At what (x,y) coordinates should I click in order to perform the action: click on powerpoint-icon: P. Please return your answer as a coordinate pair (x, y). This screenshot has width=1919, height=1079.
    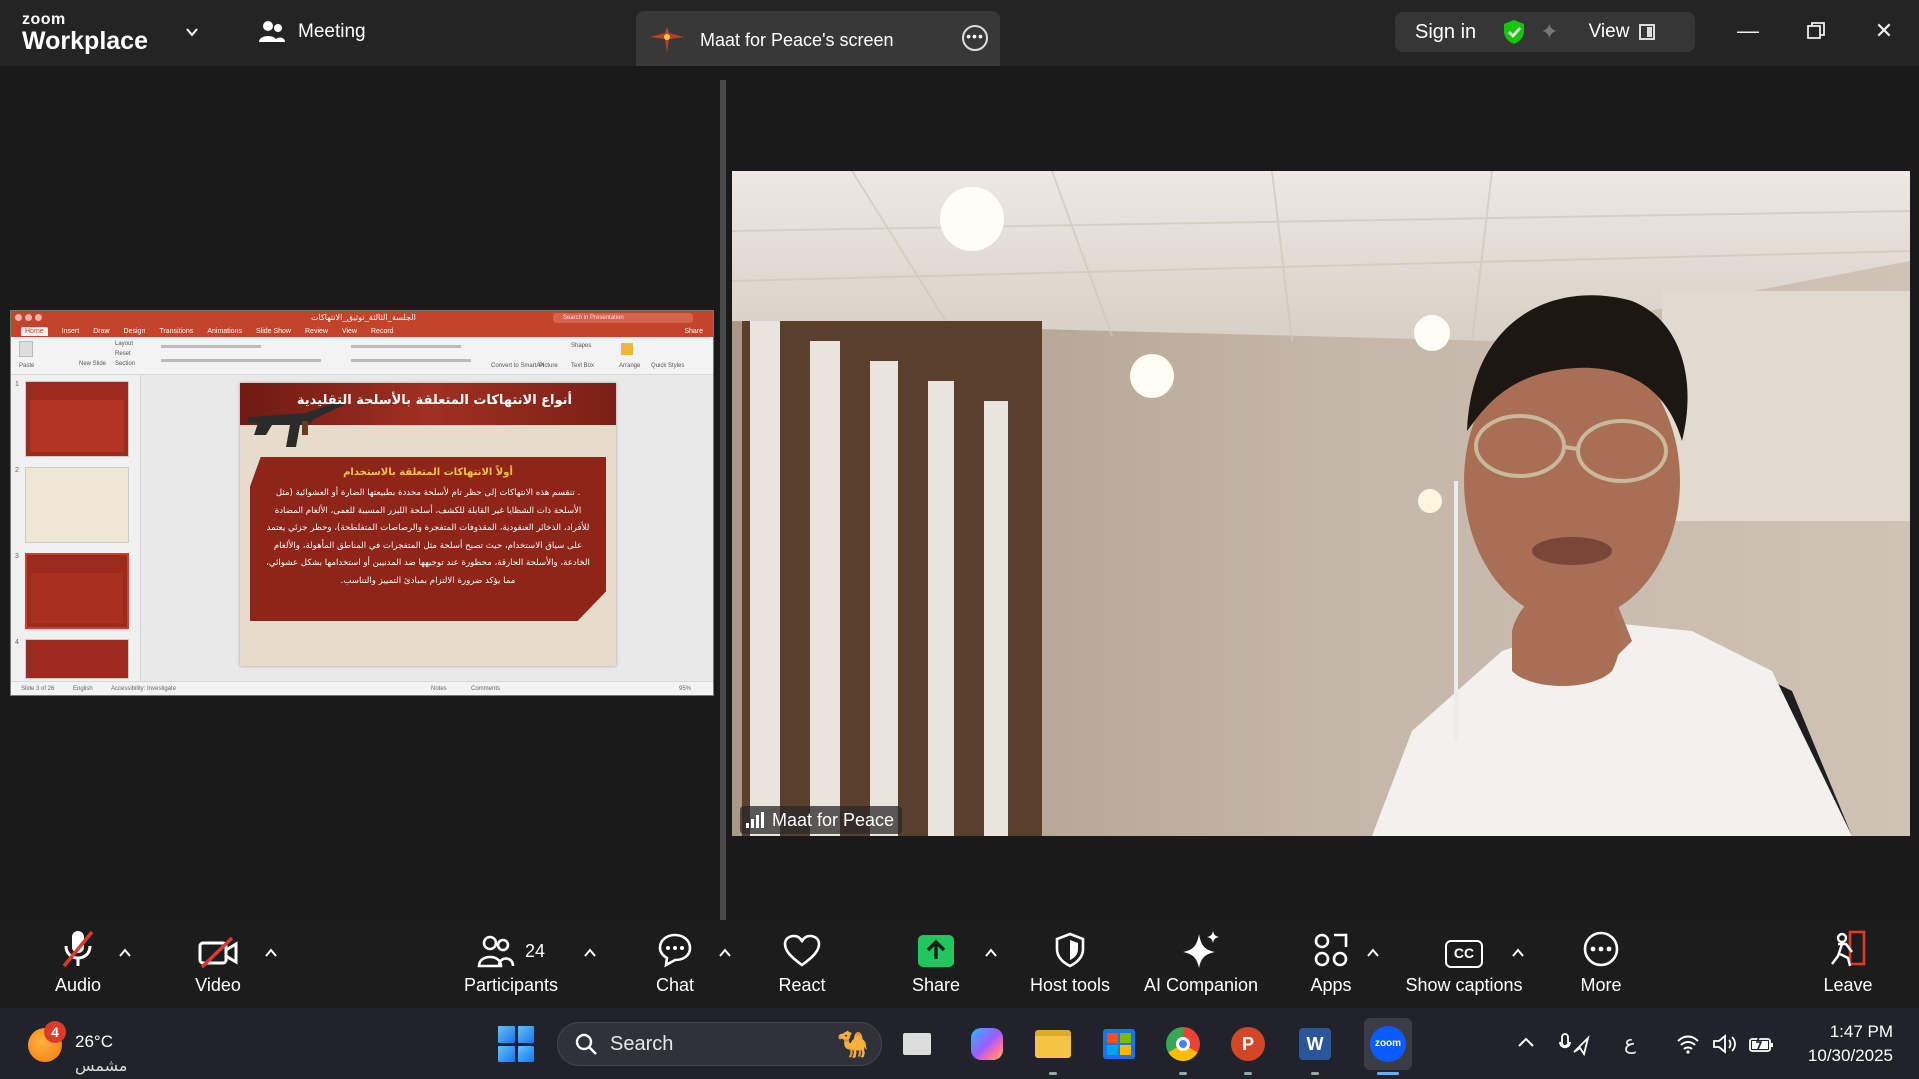
    Looking at the image, I should click on (1248, 1044).